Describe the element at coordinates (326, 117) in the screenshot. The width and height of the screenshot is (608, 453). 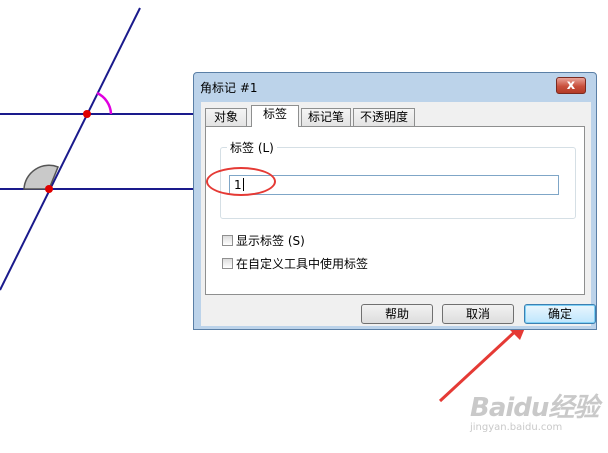
I see `tab-marker-pen: 标记笔` at that location.